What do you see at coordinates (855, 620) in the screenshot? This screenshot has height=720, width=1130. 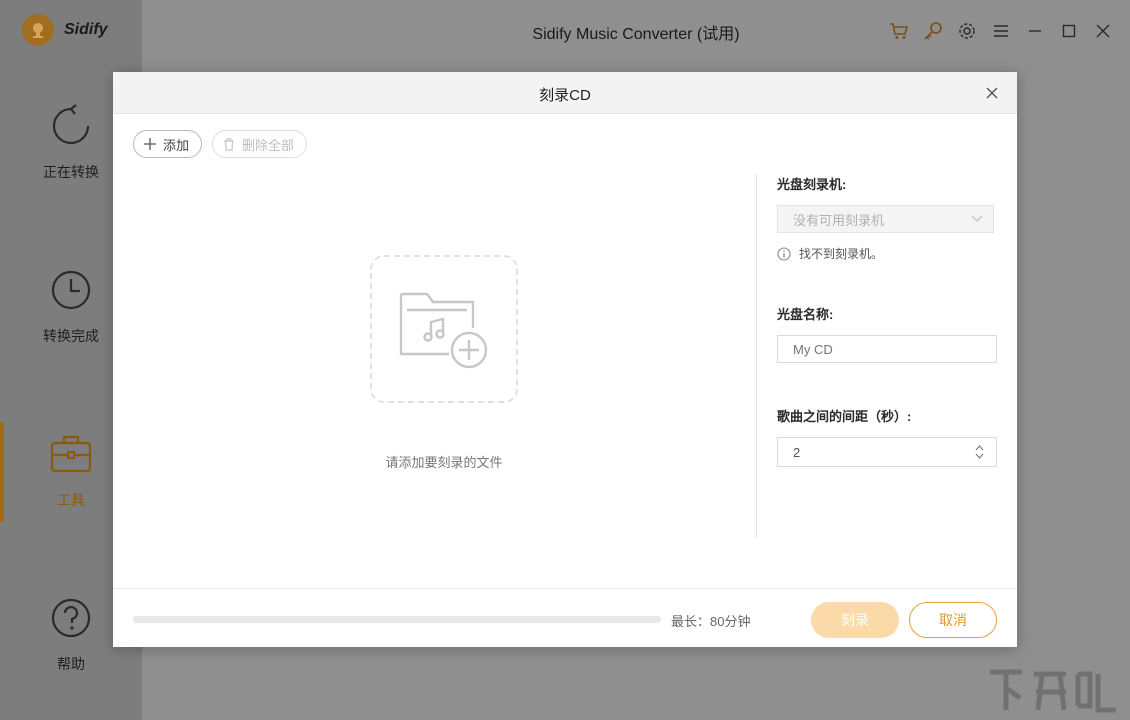 I see `burn-button: 刻录` at bounding box center [855, 620].